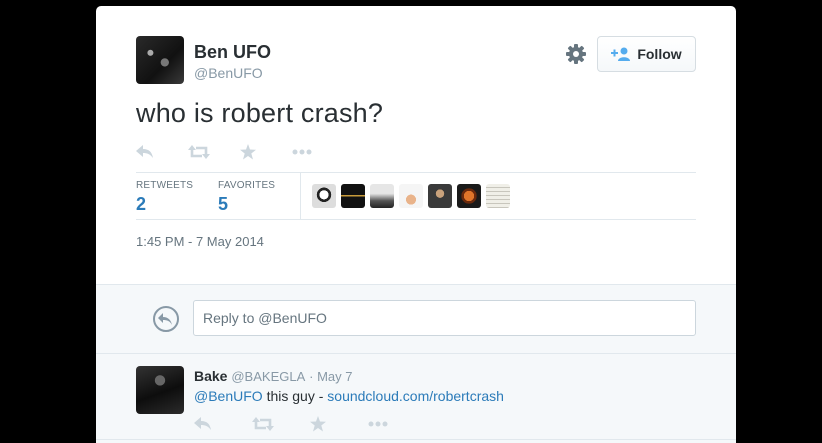 The image size is (822, 443). What do you see at coordinates (268, 376) in the screenshot?
I see `reply-author-handle: @BAKEGLA` at bounding box center [268, 376].